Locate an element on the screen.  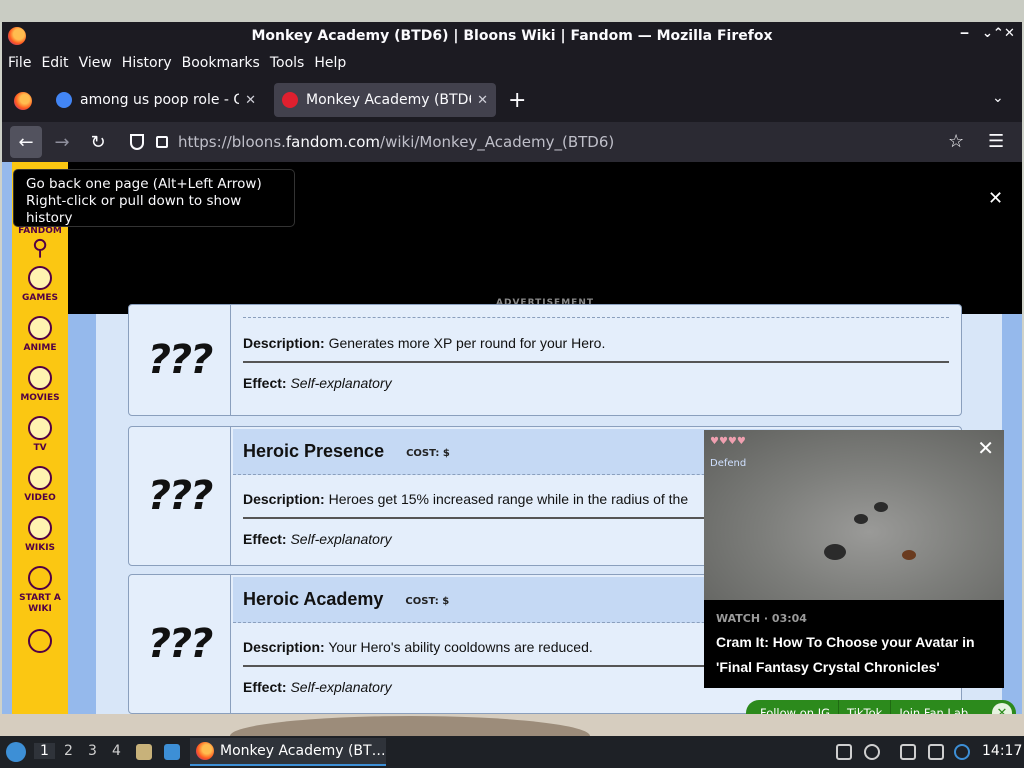
menu-bookmarks: Bookmarks is located at coordinates (221, 63).